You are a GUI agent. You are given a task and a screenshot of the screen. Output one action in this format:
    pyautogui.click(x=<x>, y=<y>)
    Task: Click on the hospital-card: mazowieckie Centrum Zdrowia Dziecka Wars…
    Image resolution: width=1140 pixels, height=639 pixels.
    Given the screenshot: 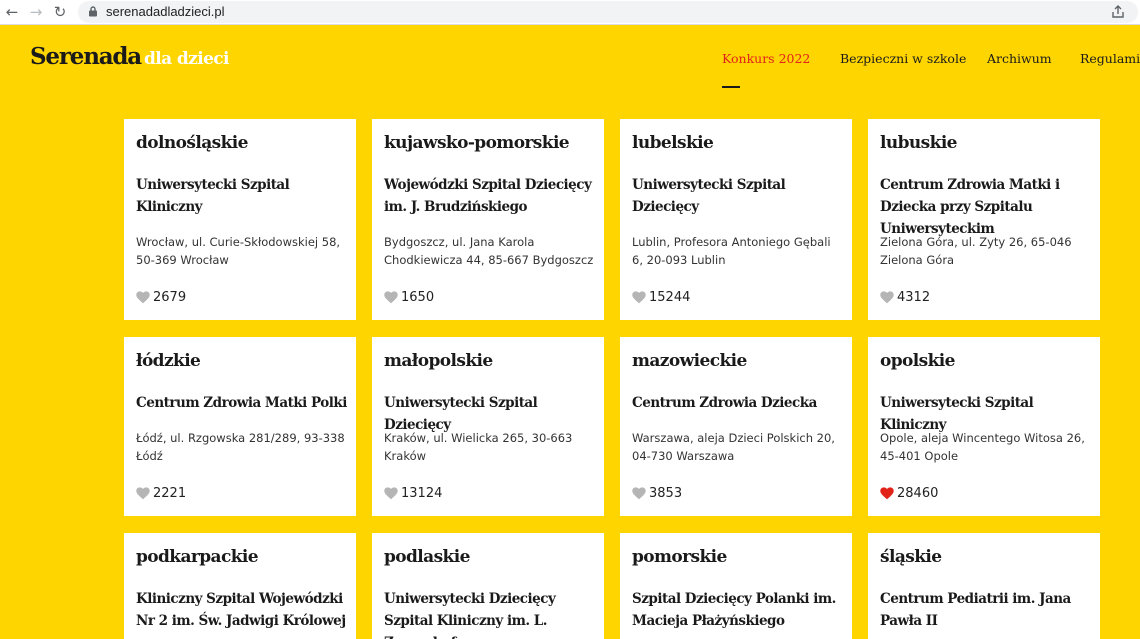 What is the action you would take?
    pyautogui.click(x=736, y=426)
    